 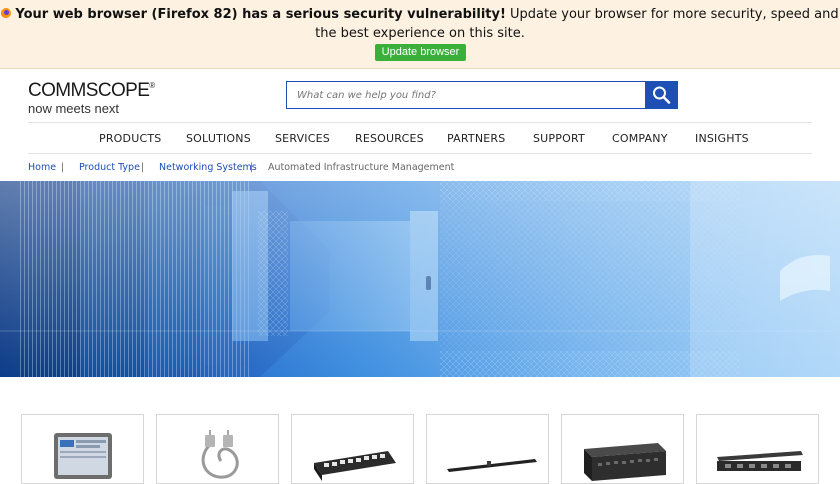 What do you see at coordinates (640, 138) in the screenshot?
I see `nav-item-company: COMPANY` at bounding box center [640, 138].